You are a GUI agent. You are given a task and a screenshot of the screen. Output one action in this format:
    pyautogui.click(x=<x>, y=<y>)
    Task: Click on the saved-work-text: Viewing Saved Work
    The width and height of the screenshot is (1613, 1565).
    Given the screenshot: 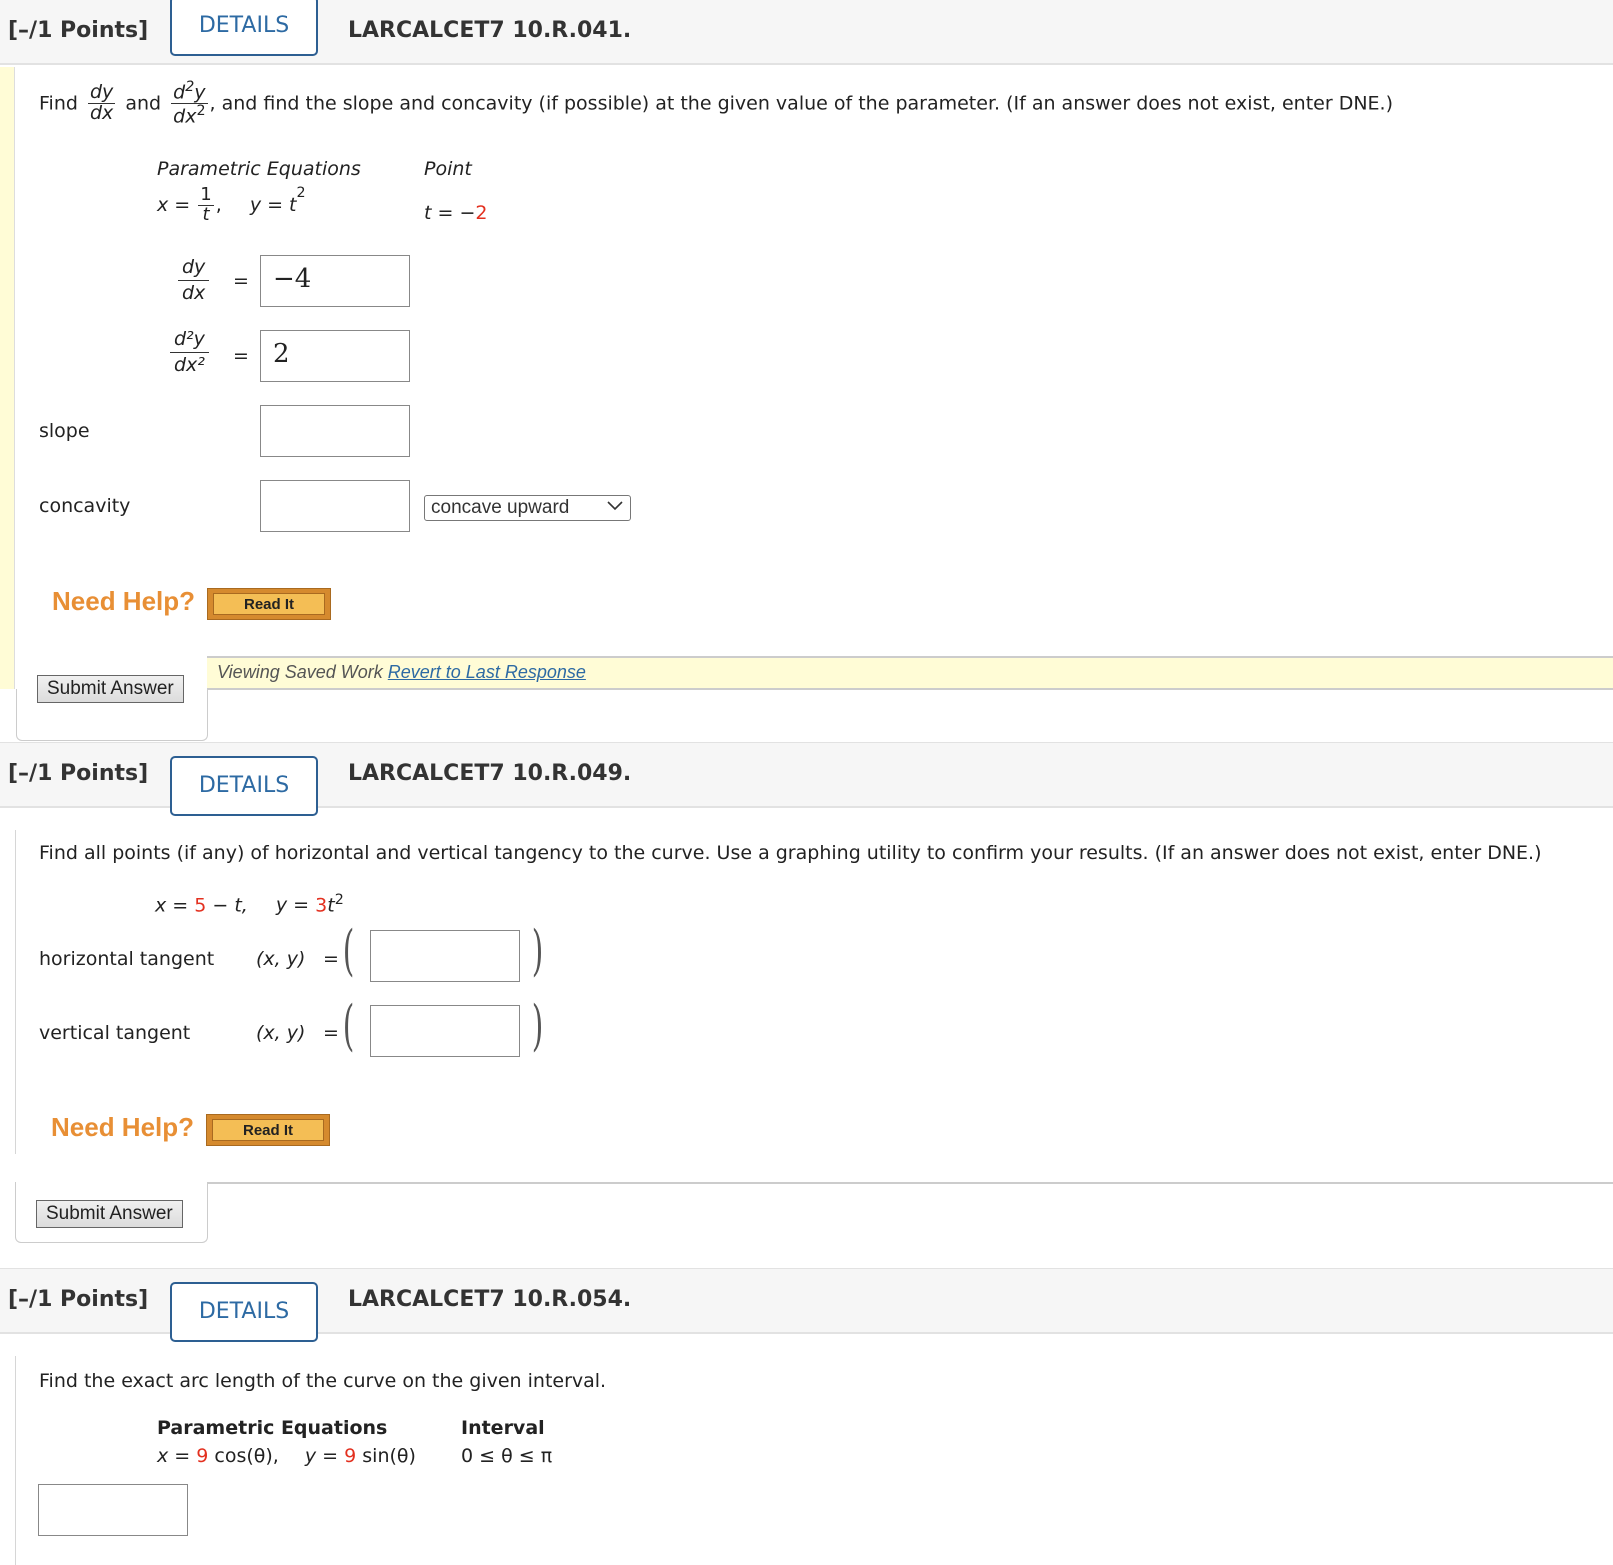 What is the action you would take?
    pyautogui.click(x=300, y=672)
    